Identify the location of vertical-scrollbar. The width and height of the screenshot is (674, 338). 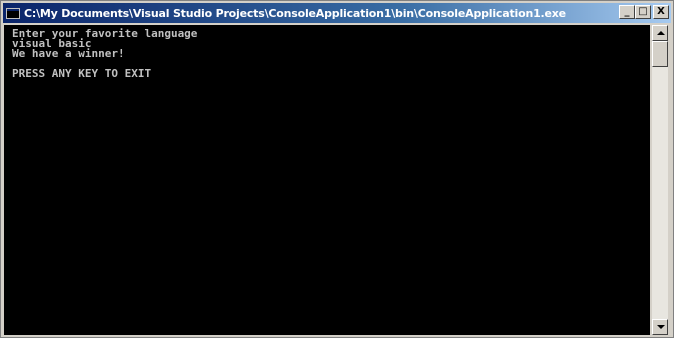
(660, 180).